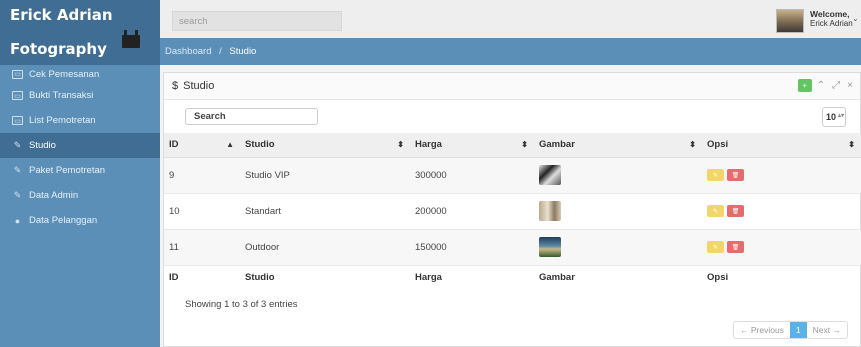 The width and height of the screenshot is (861, 347). Describe the element at coordinates (550, 247) in the screenshot. I see `outdoor-photo` at that location.